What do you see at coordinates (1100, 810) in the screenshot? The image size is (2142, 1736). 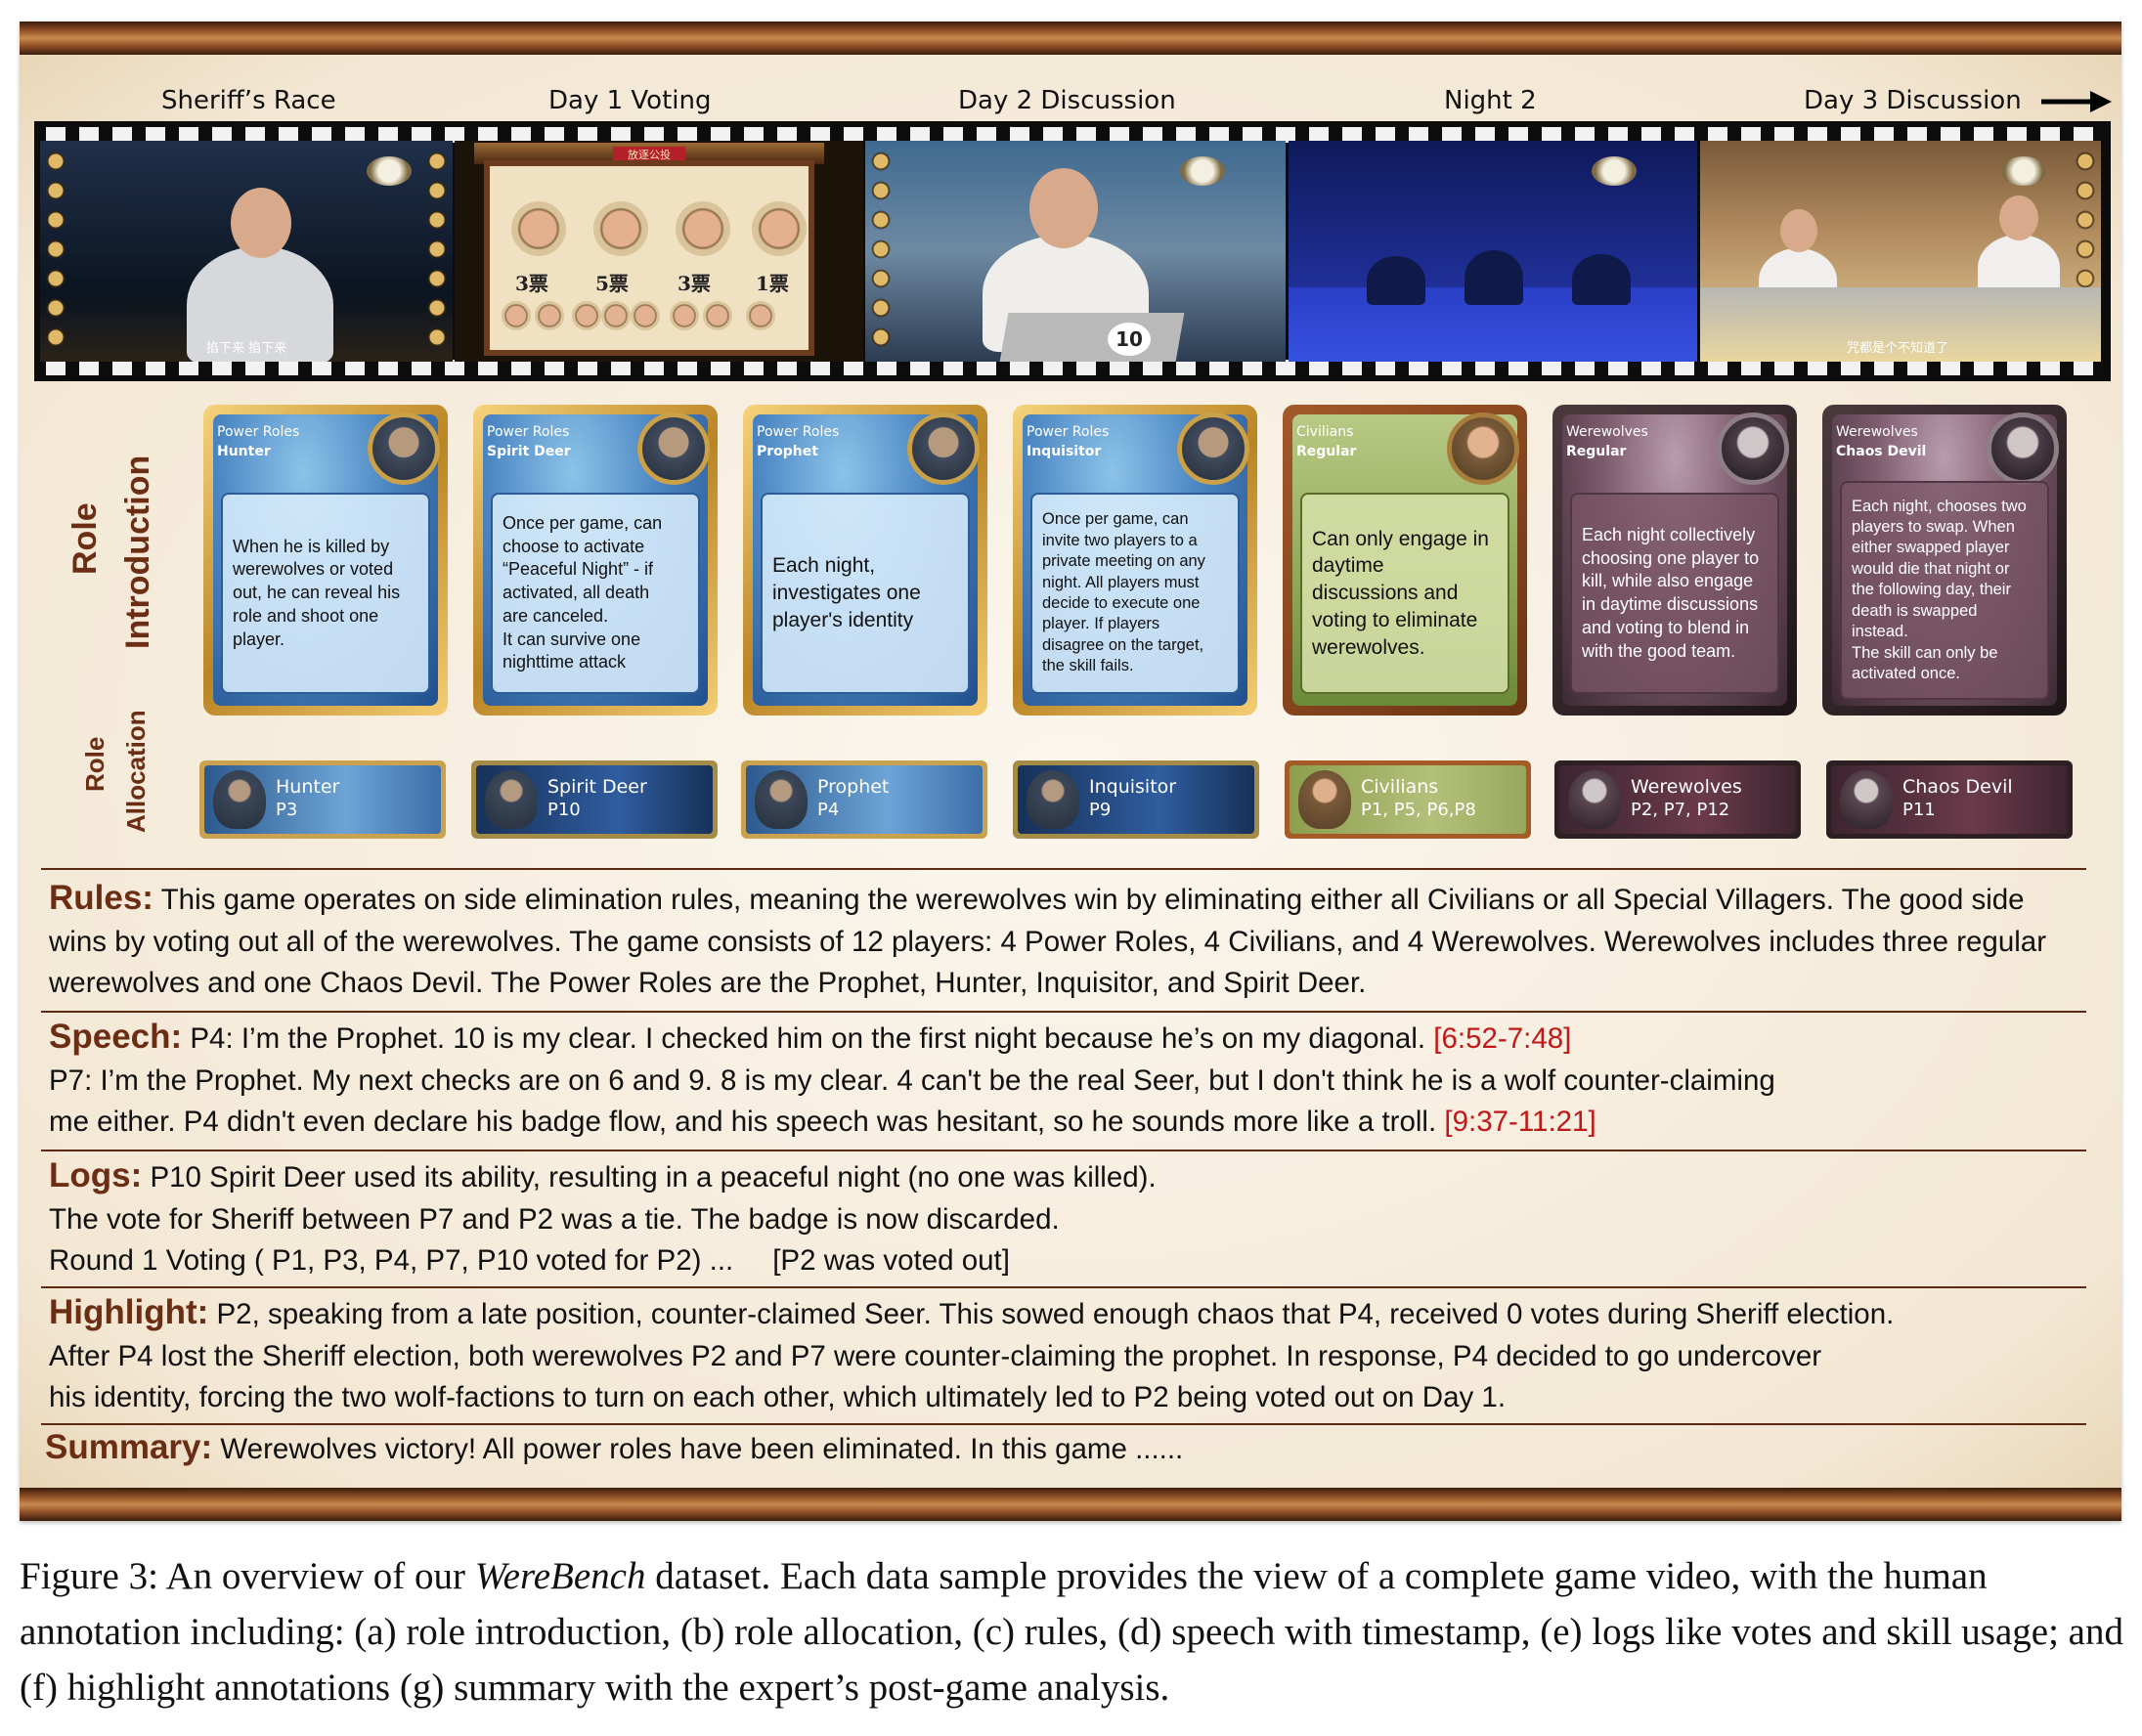 I see `chip-players: P9` at bounding box center [1100, 810].